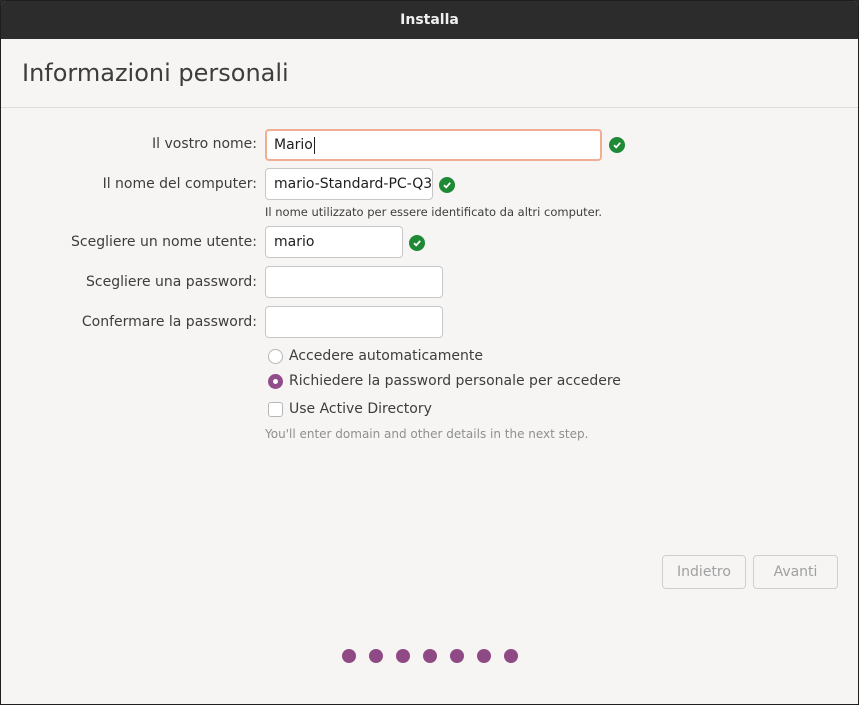  Describe the element at coordinates (164, 242) in the screenshot. I see `username-label: Scegliere un nome utente:` at that location.